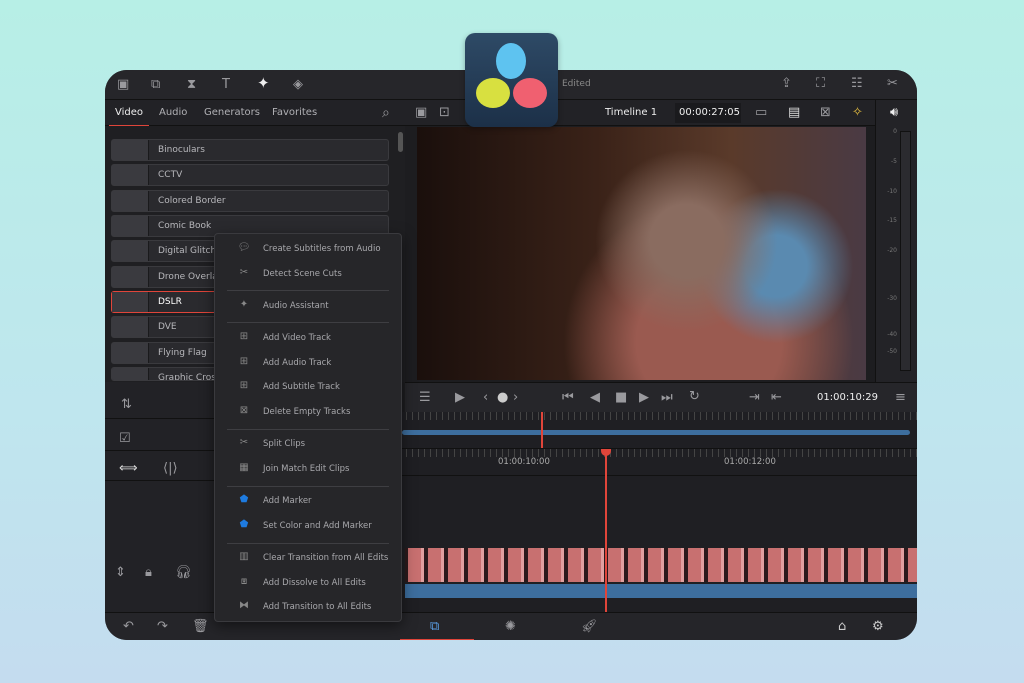  Describe the element at coordinates (123, 84) in the screenshot. I see `media-icon: ▣` at that location.